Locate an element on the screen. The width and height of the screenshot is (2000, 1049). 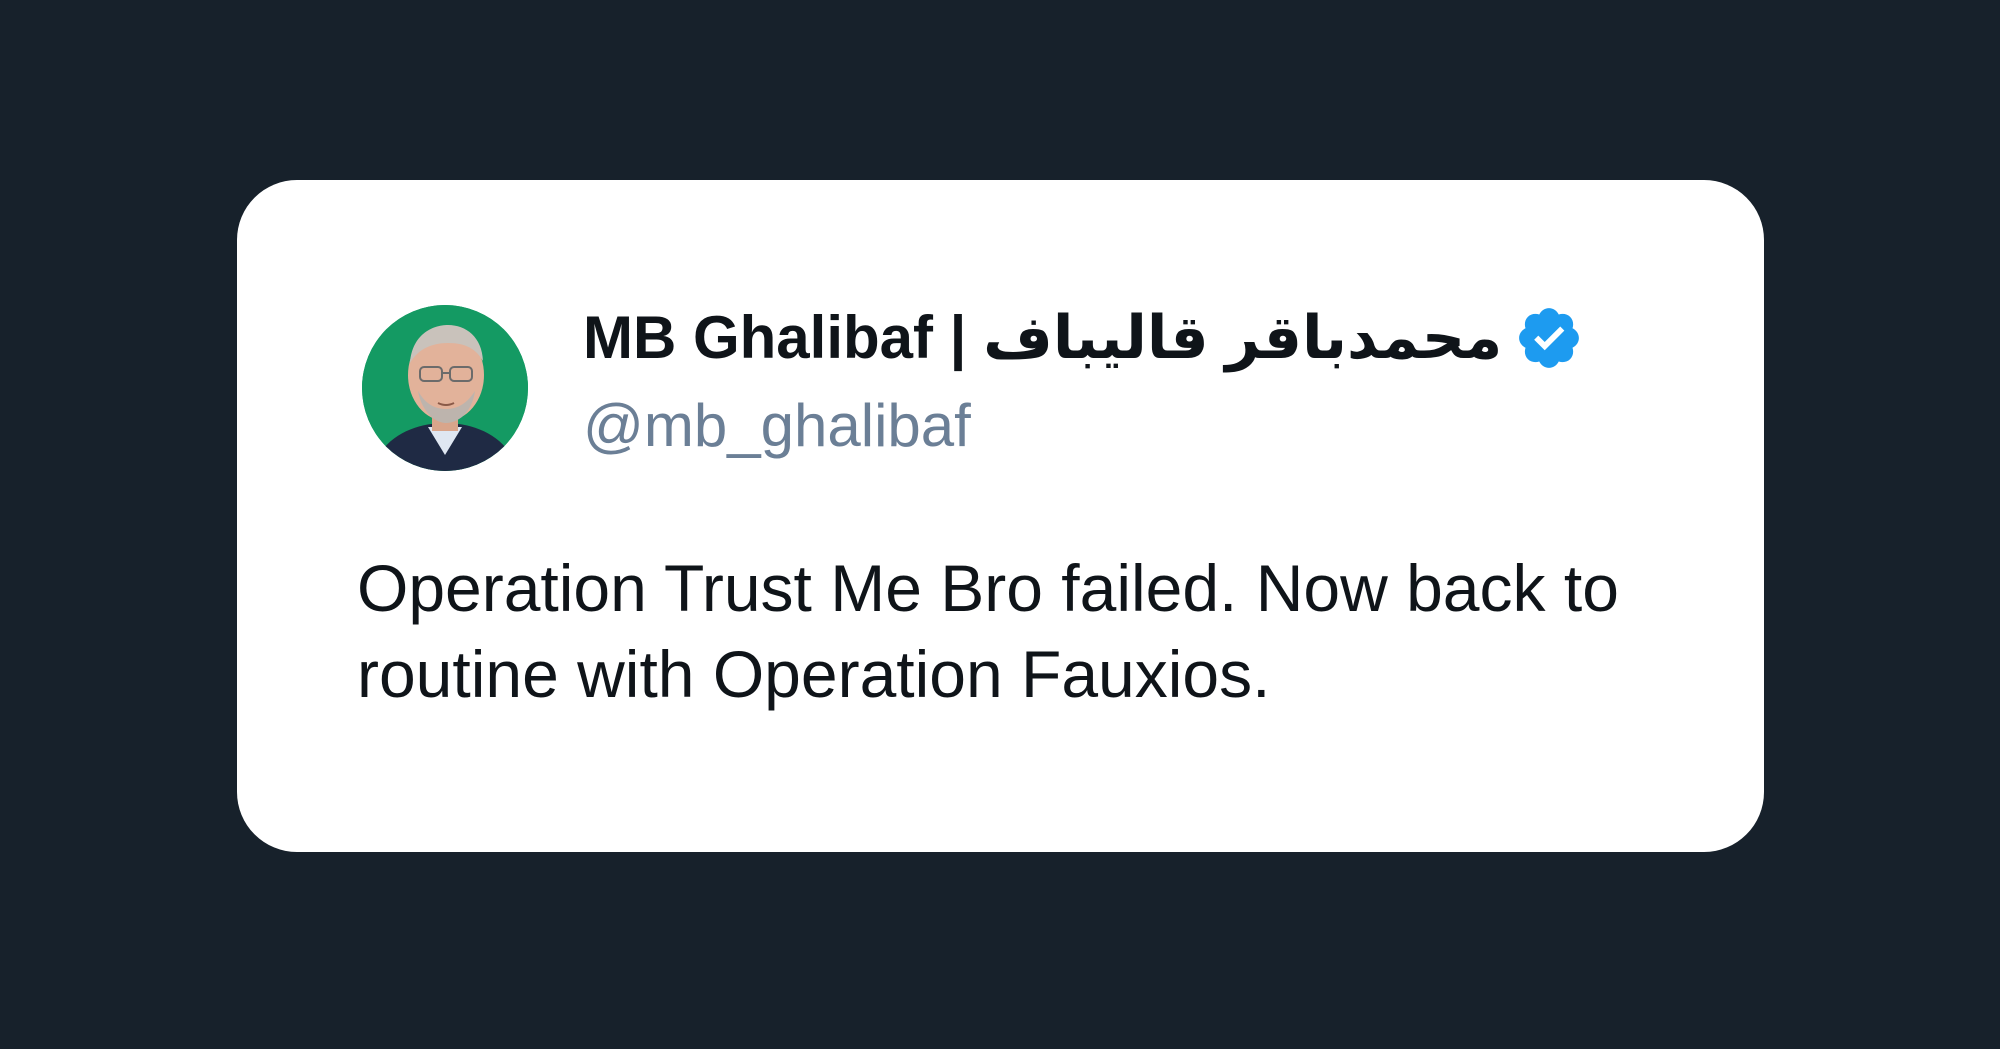
profile-photo-icon is located at coordinates (445, 388).